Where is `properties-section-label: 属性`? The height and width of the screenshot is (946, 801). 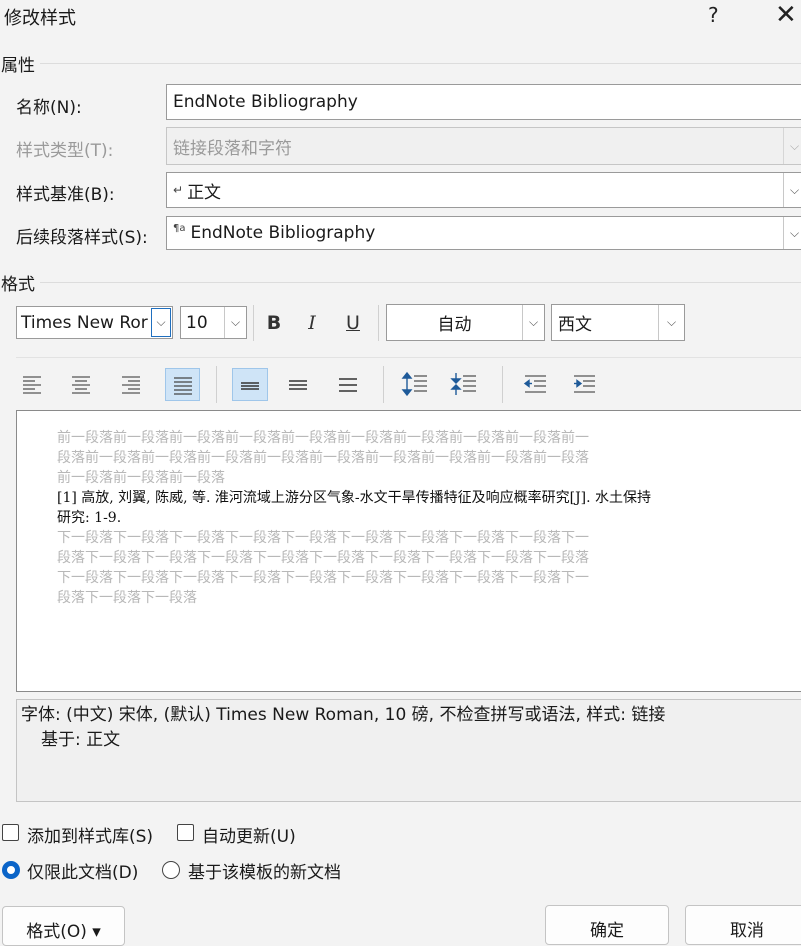 properties-section-label: 属性 is located at coordinates (18, 66).